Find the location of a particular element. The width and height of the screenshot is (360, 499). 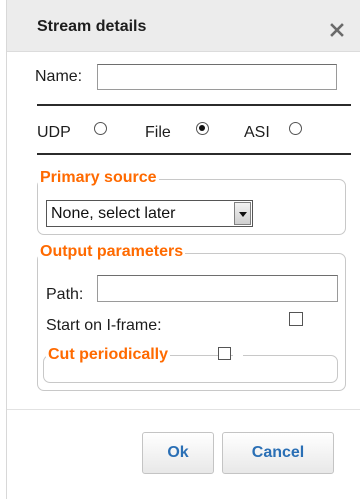

primary-source-legend: Primary source is located at coordinates (98, 178).